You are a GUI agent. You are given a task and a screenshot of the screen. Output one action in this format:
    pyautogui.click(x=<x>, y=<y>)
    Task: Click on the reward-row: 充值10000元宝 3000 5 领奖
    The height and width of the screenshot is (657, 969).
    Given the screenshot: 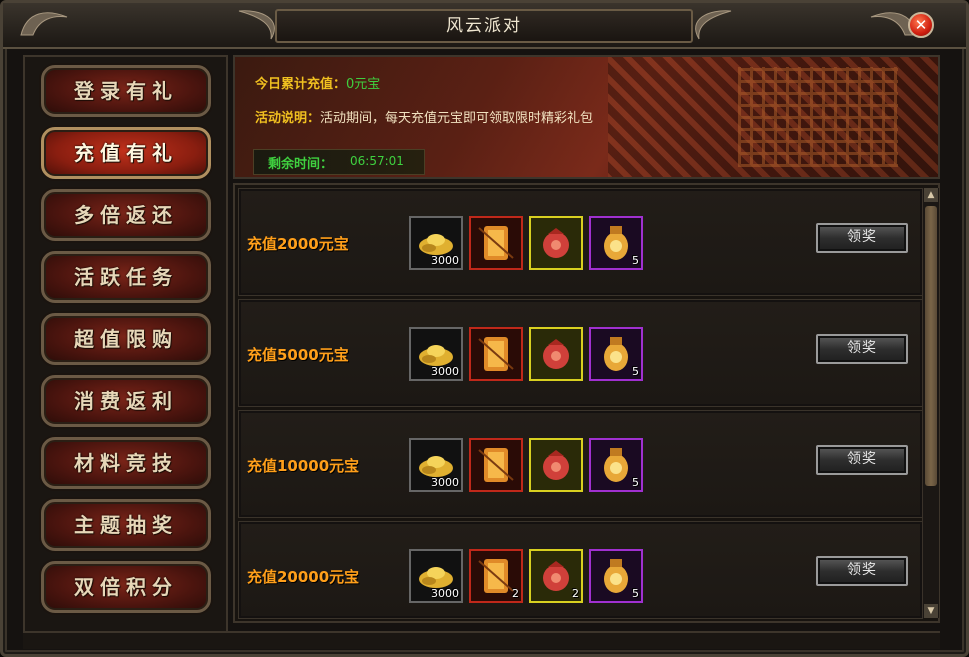 What is the action you would take?
    pyautogui.click(x=580, y=464)
    